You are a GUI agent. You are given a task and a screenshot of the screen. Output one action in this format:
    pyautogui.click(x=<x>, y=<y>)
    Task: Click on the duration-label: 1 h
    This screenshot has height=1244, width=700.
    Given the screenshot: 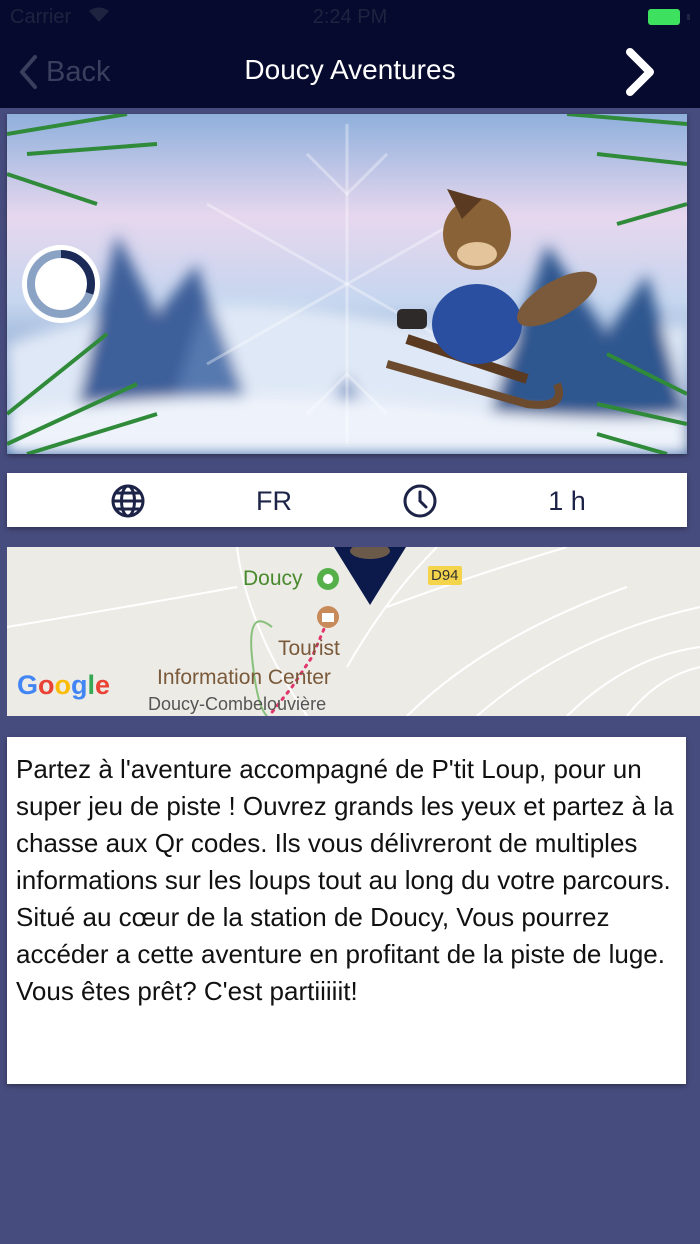 What is the action you would take?
    pyautogui.click(x=567, y=501)
    